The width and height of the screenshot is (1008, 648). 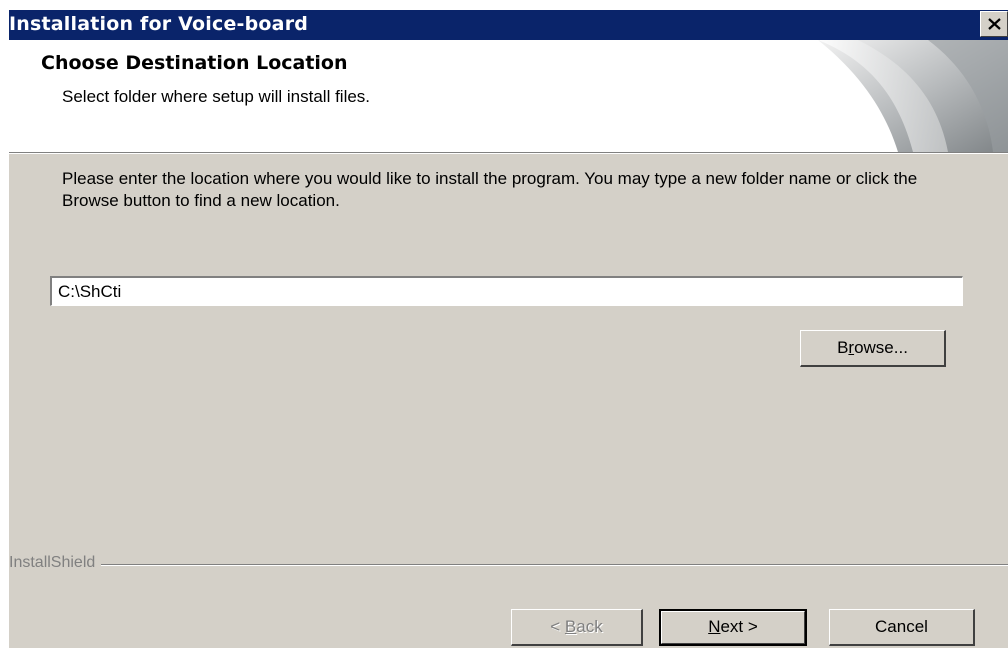 What do you see at coordinates (913, 96) in the screenshot?
I see `installshield-page-curl-icon` at bounding box center [913, 96].